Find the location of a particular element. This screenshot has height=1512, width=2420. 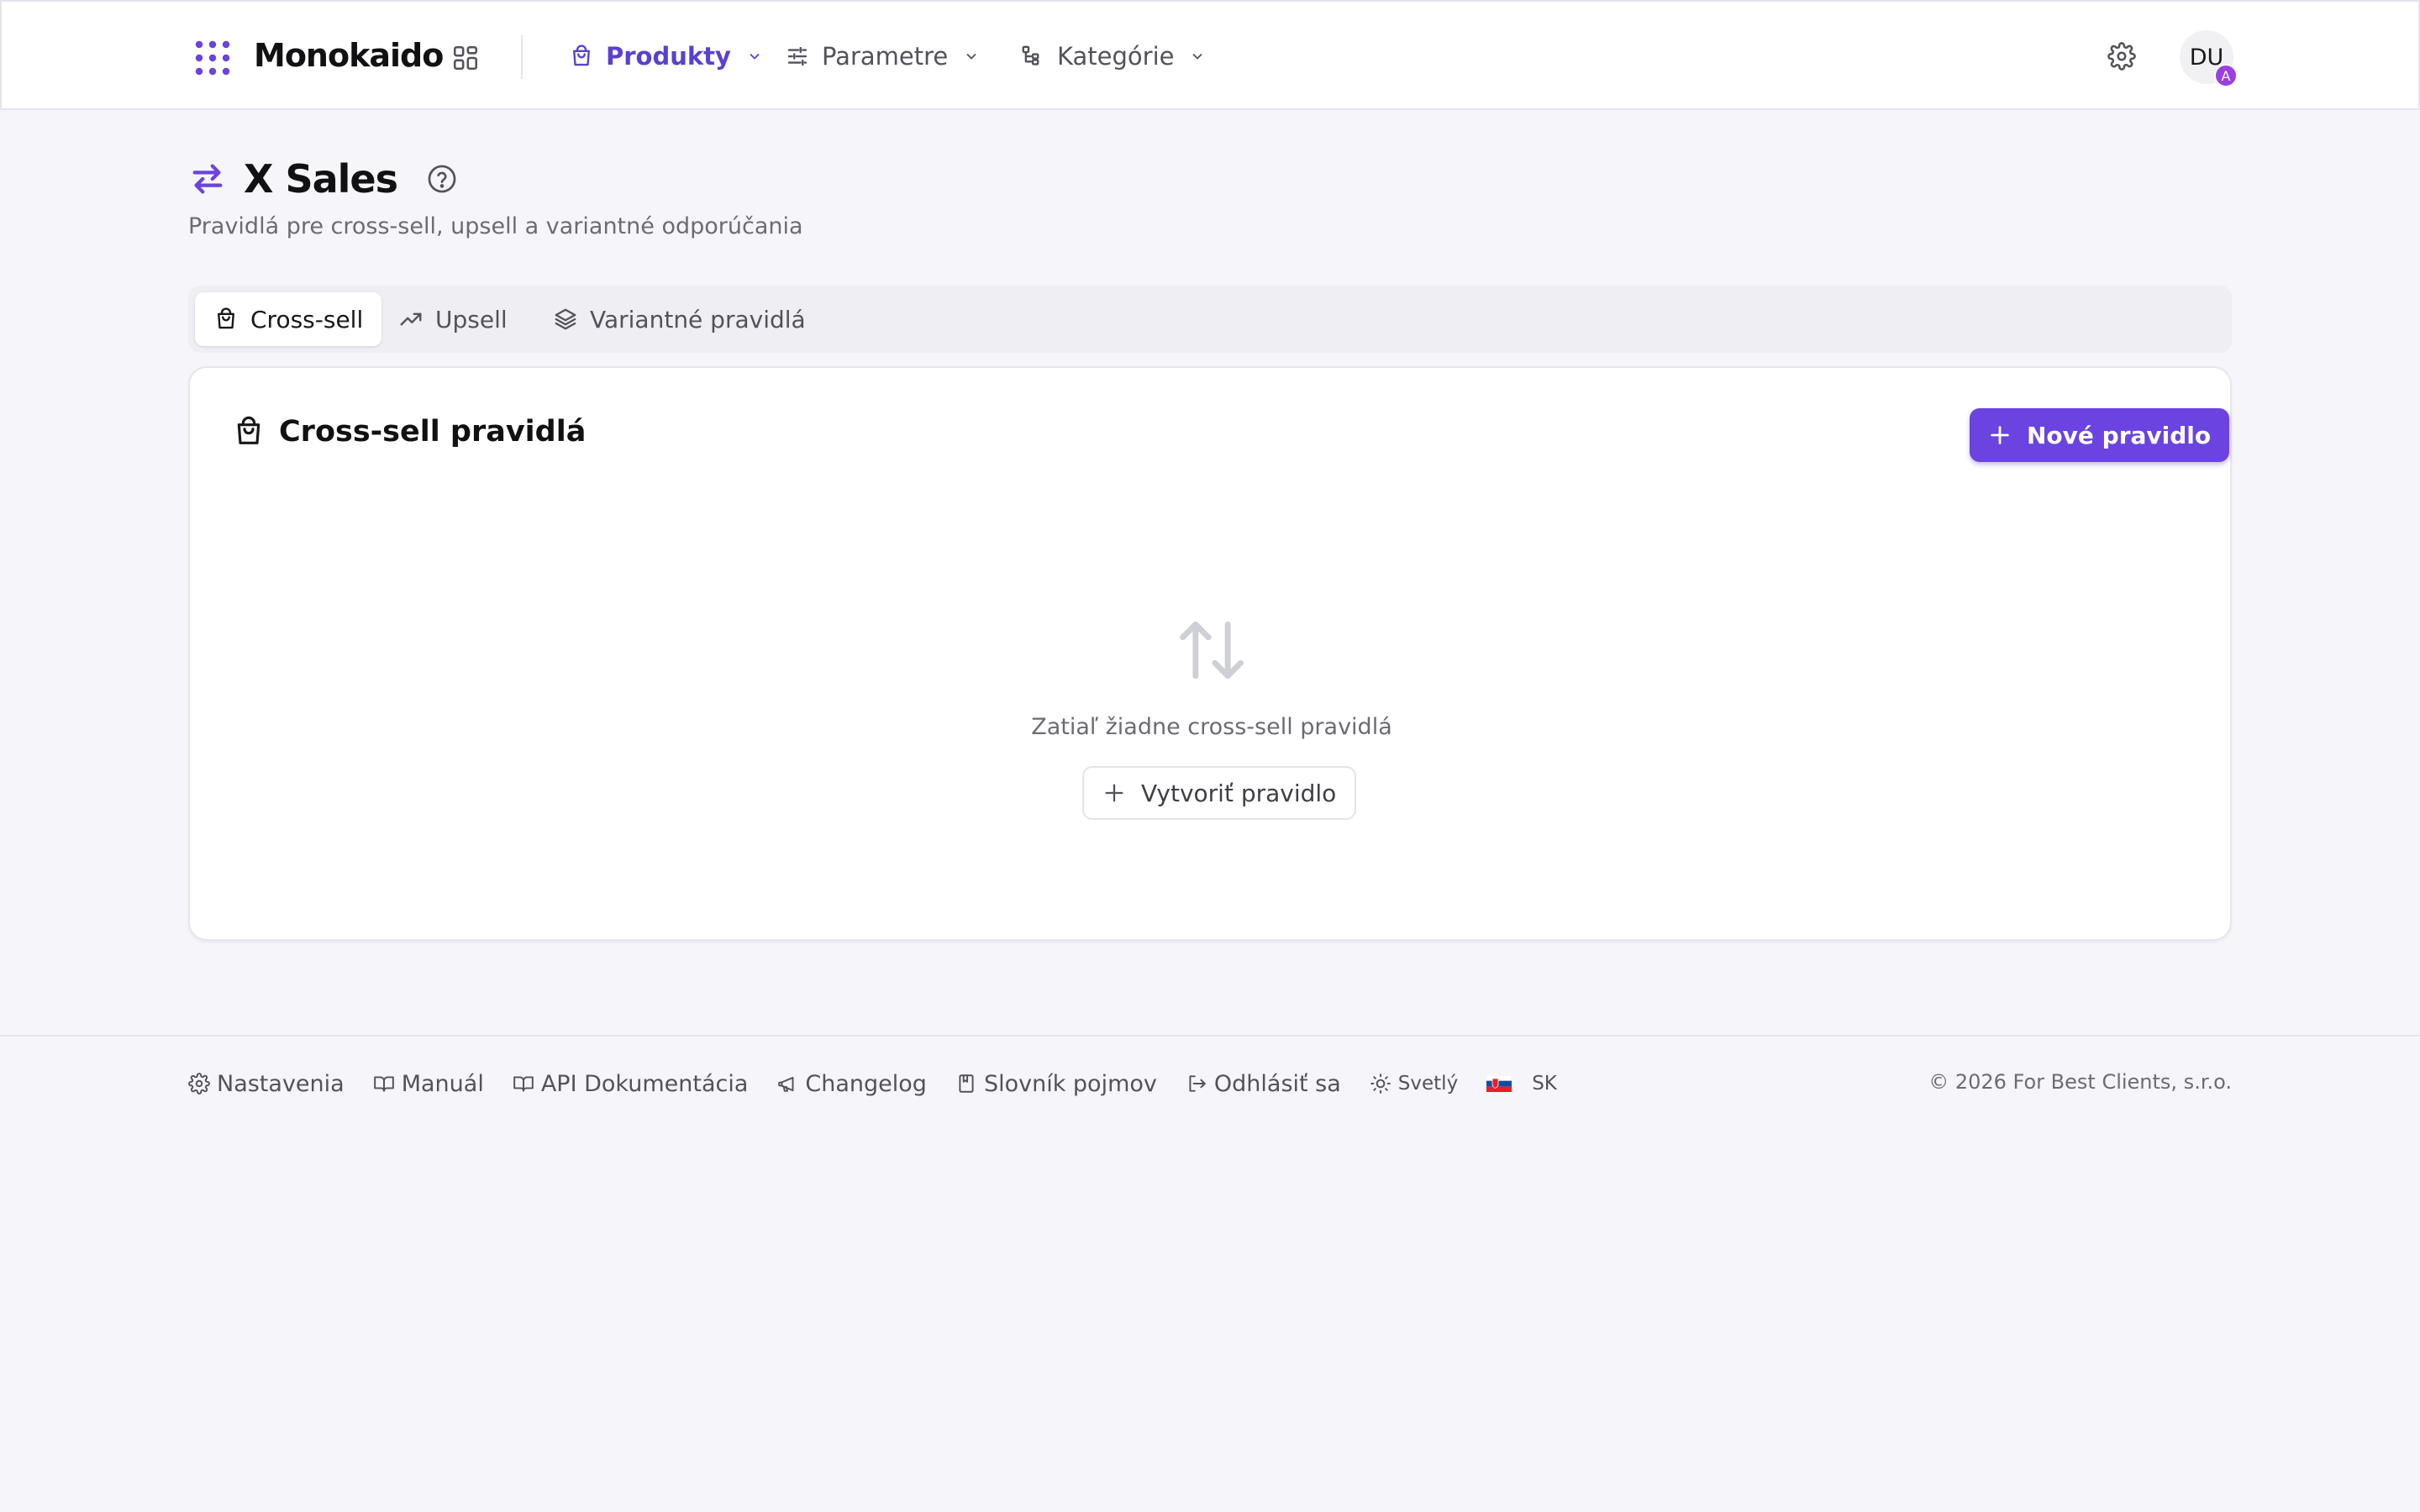

language-switcher: SK is located at coordinates (1522, 1084).